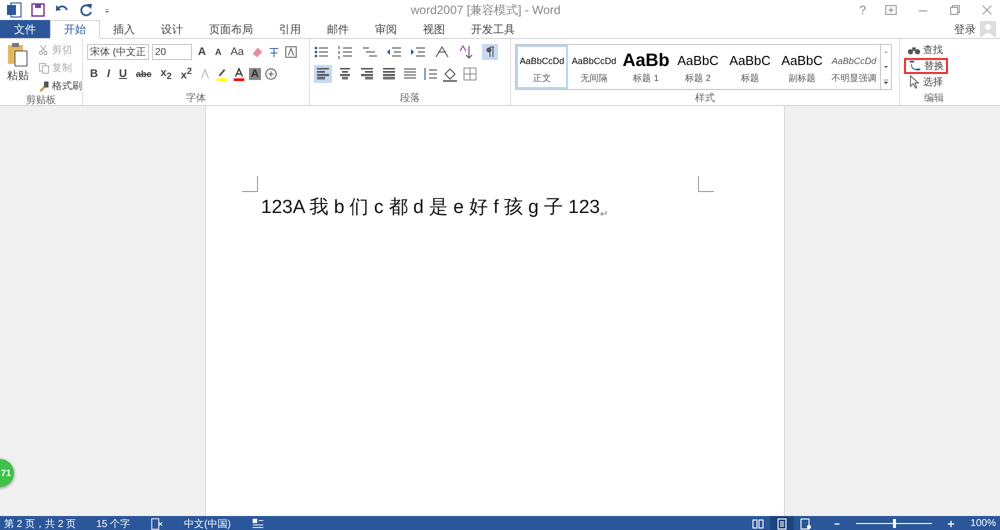  I want to click on line-spacing-icon, so click(430, 74).